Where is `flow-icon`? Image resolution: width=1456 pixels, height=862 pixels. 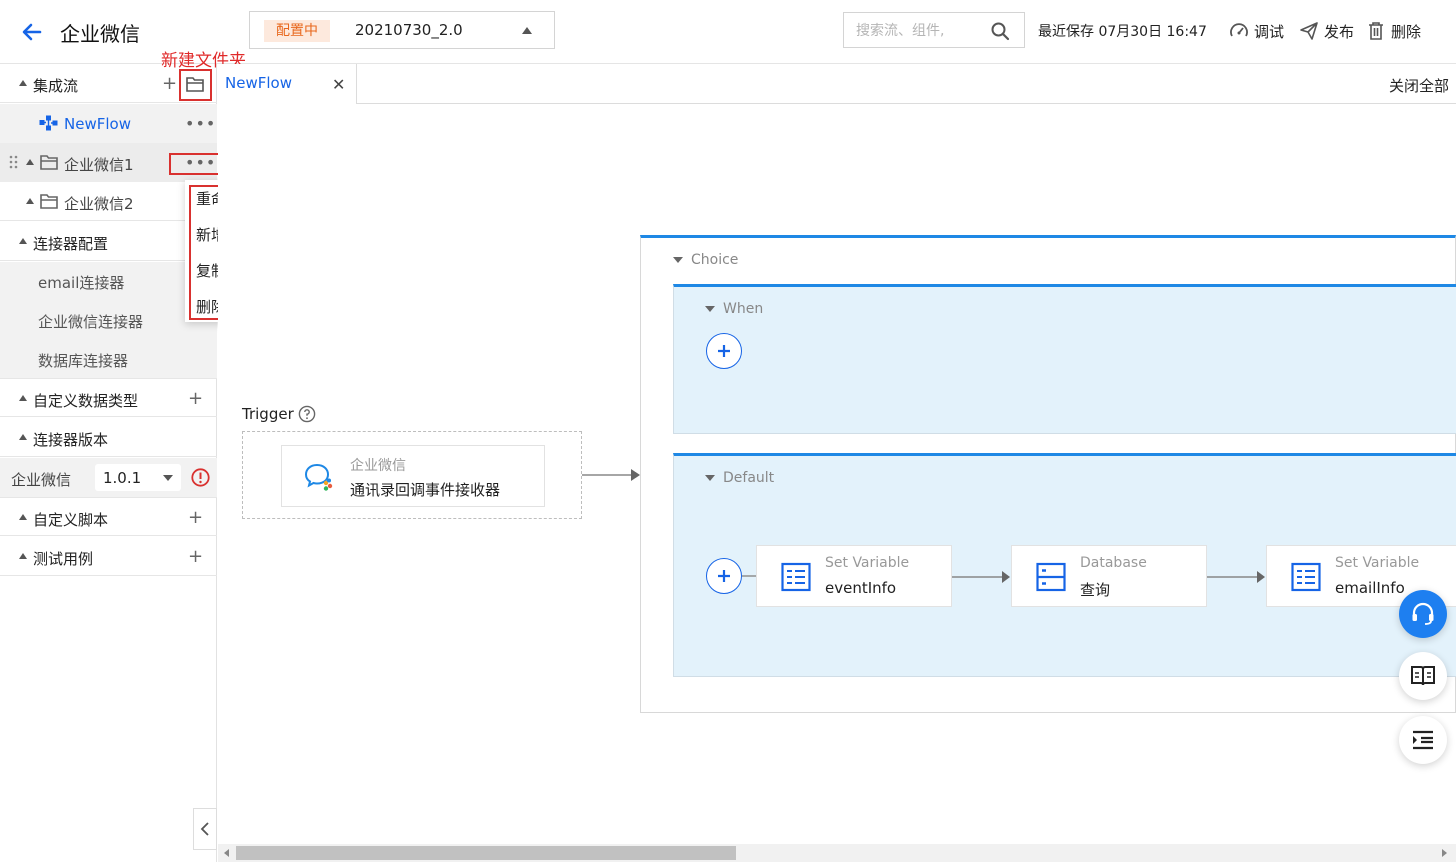
flow-icon is located at coordinates (48, 123).